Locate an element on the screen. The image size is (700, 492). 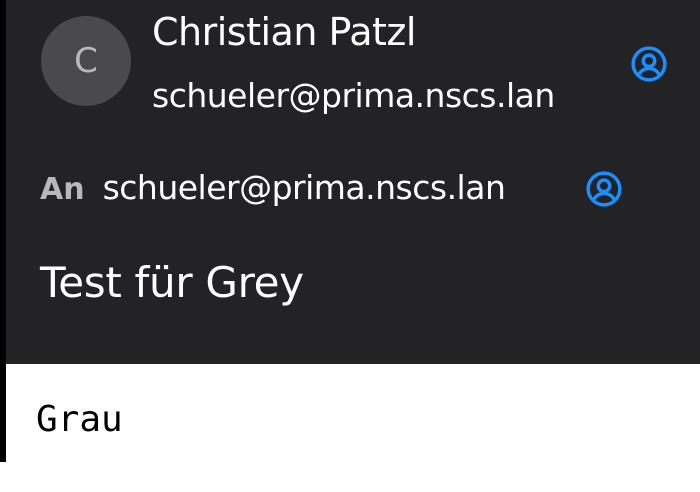
sender-name: Christian Patzl is located at coordinates (284, 32).